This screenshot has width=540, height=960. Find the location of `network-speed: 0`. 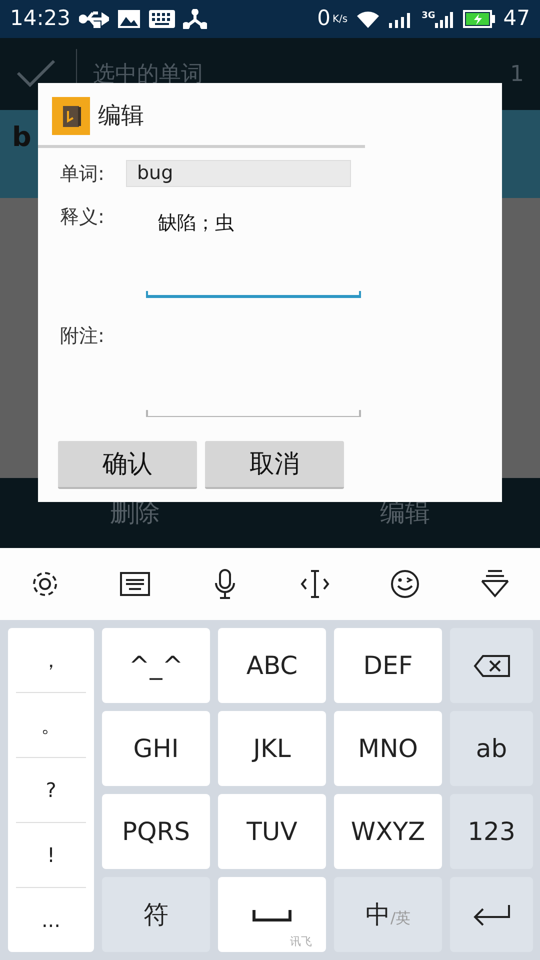

network-speed: 0 is located at coordinates (323, 18).